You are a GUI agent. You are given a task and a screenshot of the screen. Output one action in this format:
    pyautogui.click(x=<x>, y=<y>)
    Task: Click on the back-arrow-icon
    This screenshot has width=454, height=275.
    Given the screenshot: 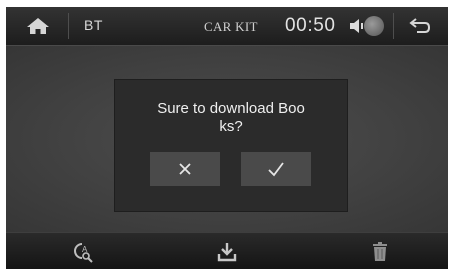 What is the action you would take?
    pyautogui.click(x=420, y=26)
    